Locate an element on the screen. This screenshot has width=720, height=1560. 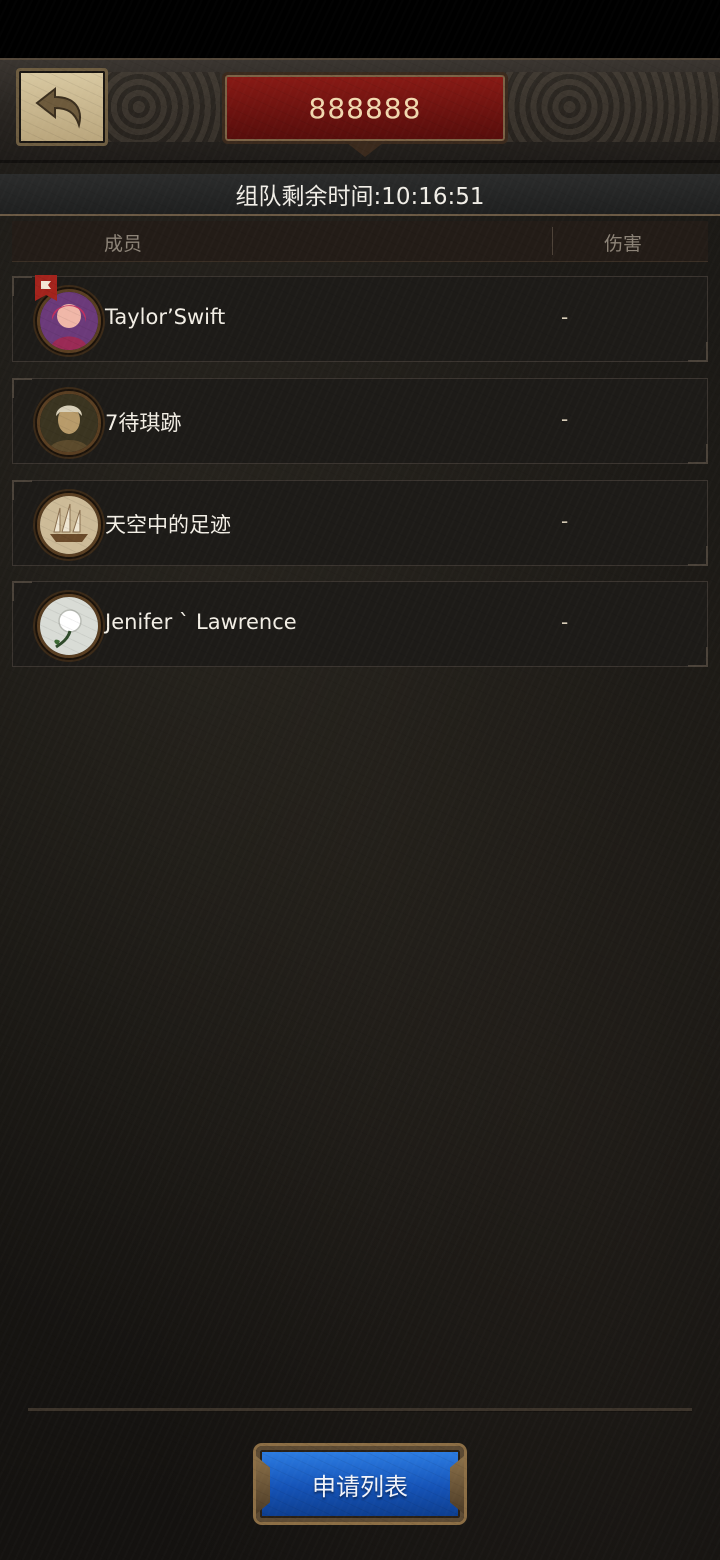
title-plaque: 888888 is located at coordinates (365, 114).